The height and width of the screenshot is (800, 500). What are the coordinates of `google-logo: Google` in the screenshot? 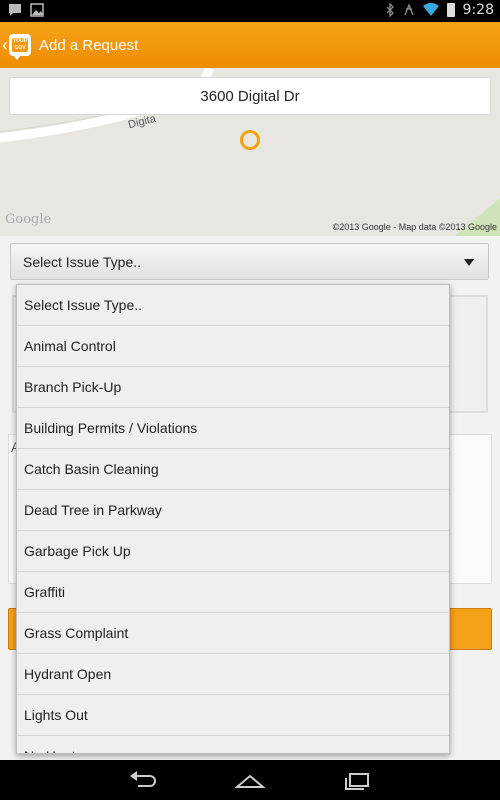 It's located at (28, 219).